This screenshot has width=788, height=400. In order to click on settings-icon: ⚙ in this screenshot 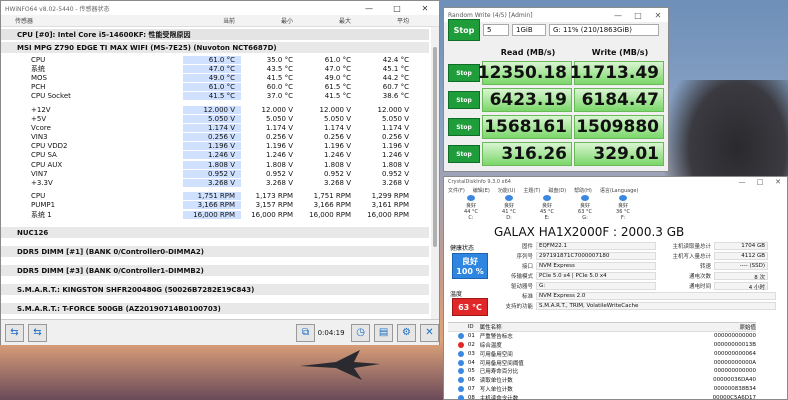, I will do `click(407, 332)`.